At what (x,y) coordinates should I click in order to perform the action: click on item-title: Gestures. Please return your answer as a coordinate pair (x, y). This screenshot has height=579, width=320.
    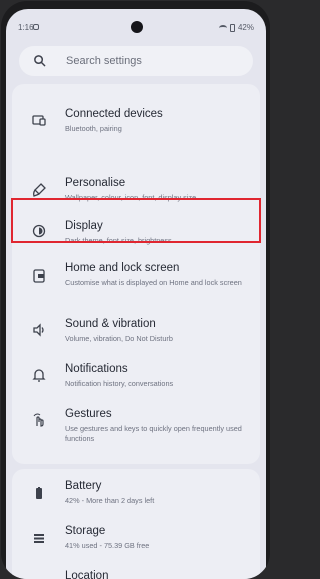
    Looking at the image, I should click on (88, 414).